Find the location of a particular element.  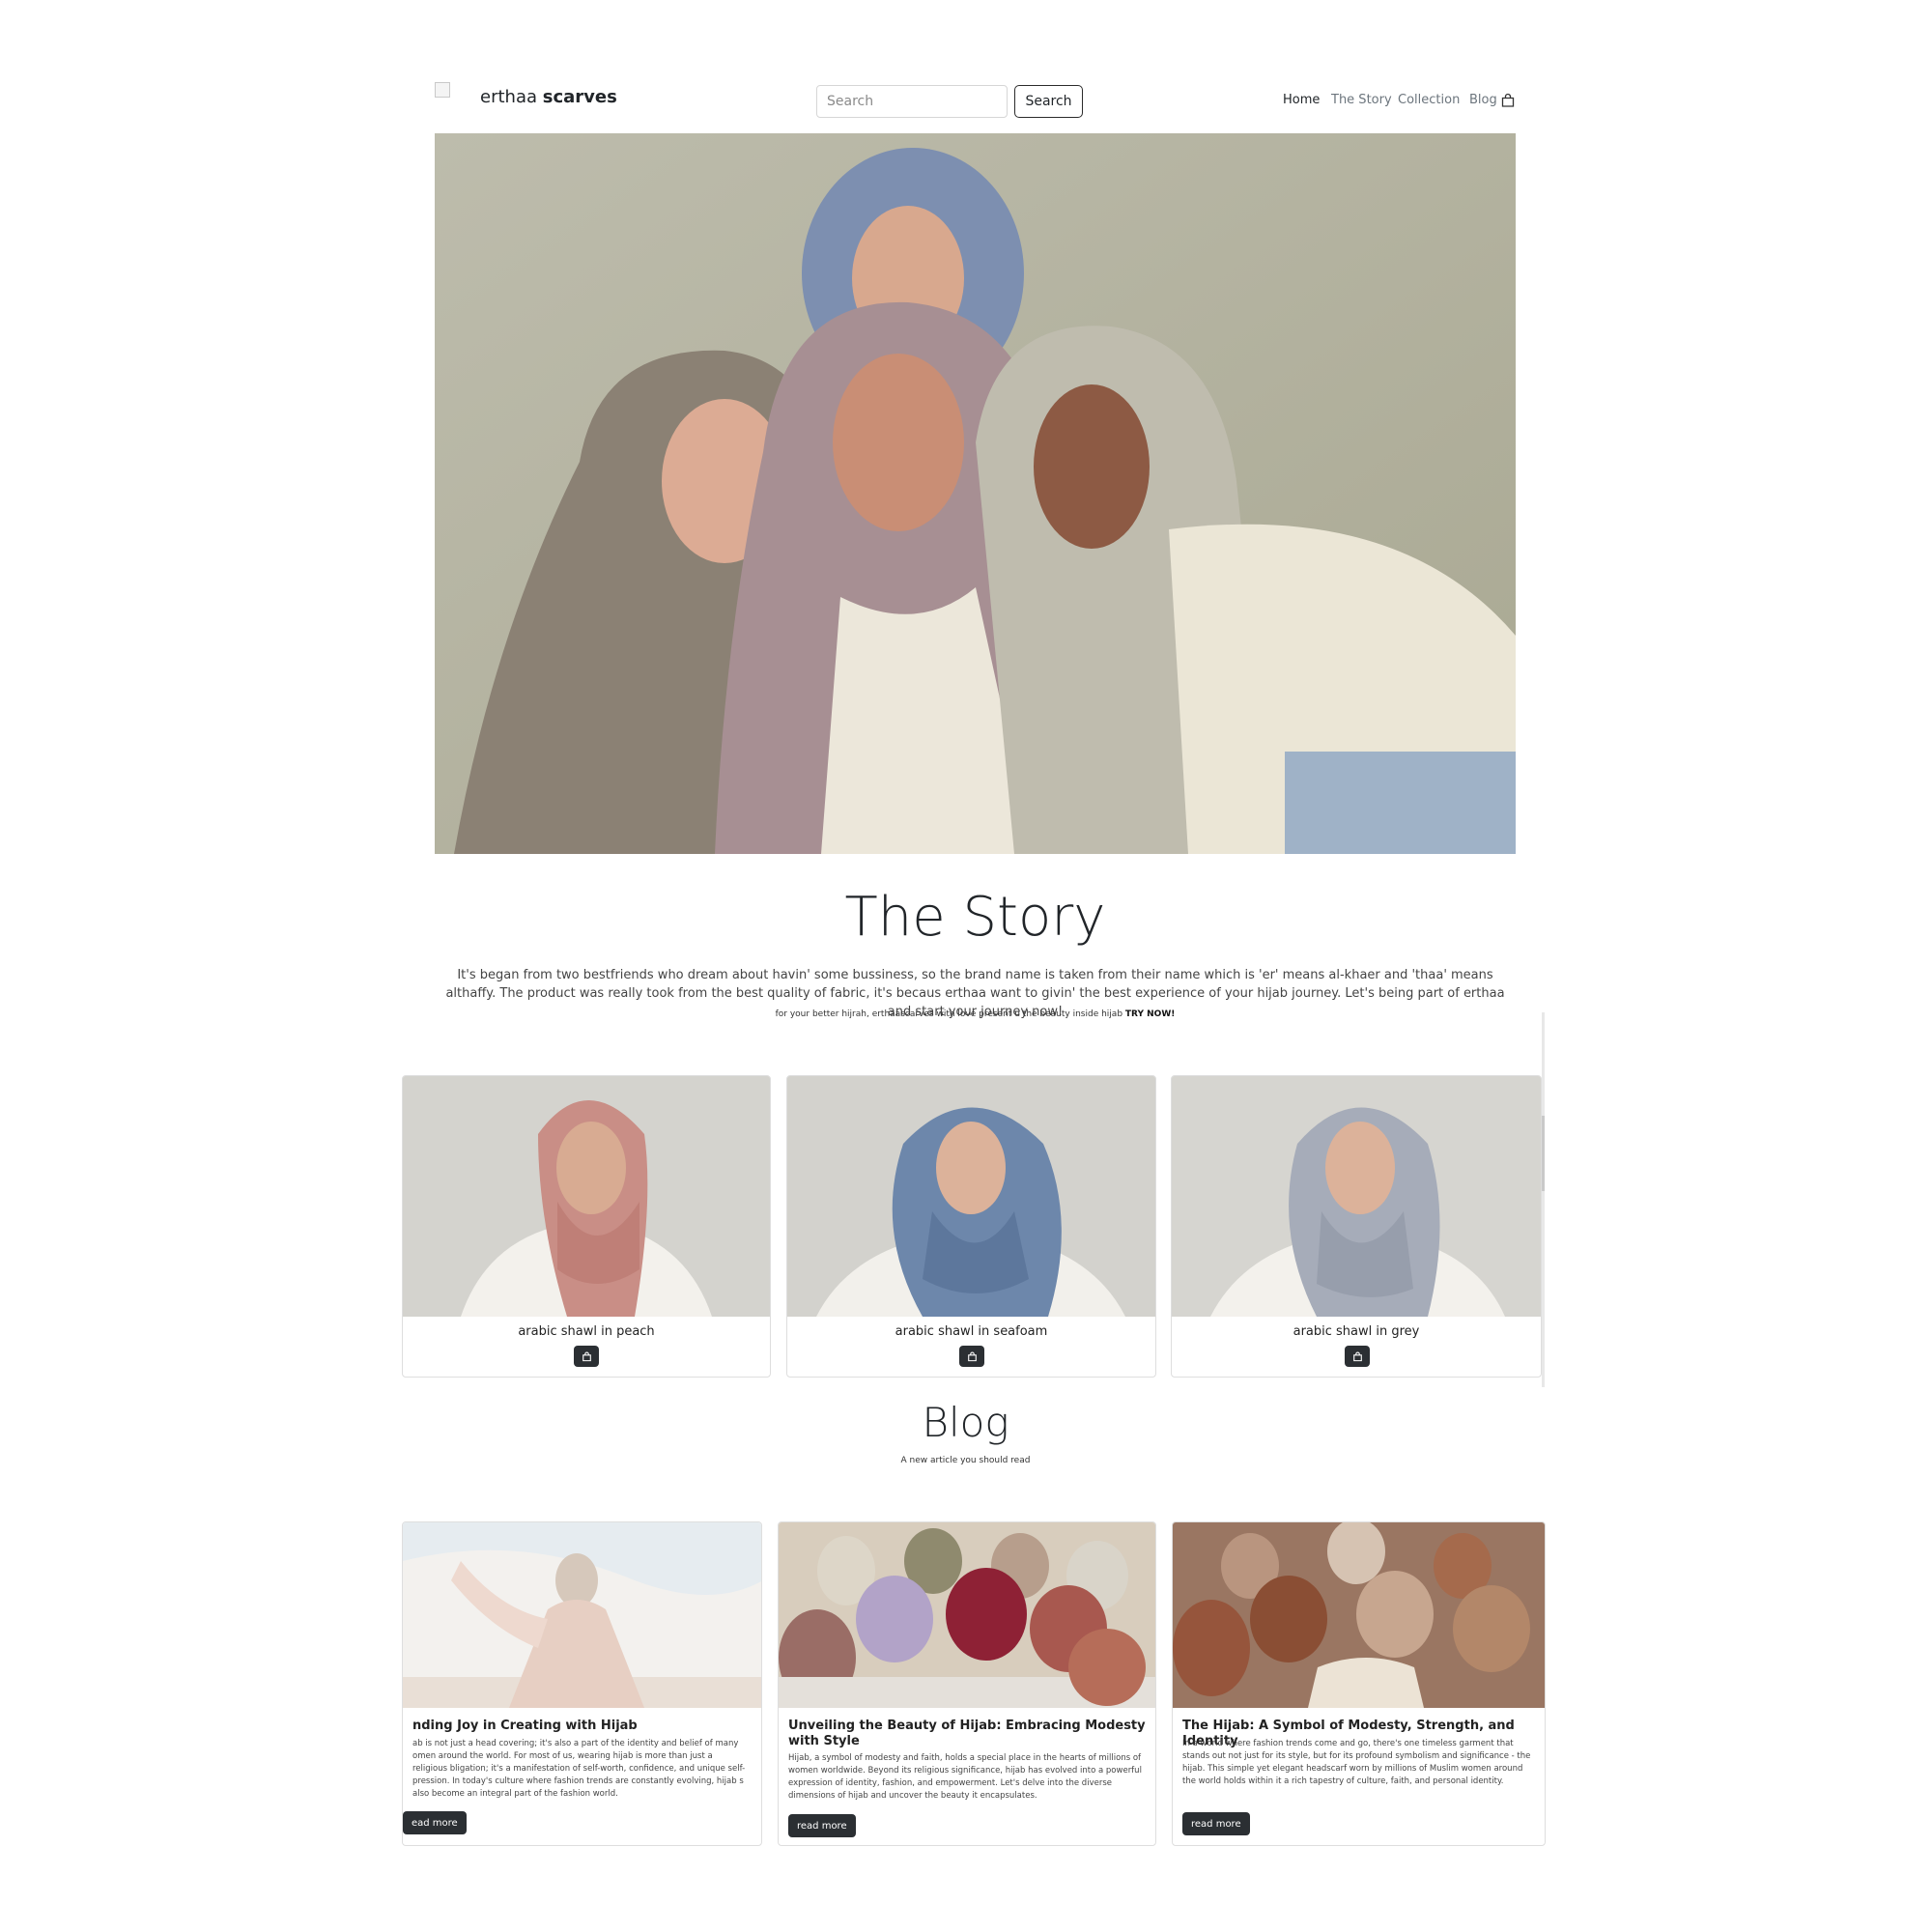

search-button: Search is located at coordinates (1048, 101).